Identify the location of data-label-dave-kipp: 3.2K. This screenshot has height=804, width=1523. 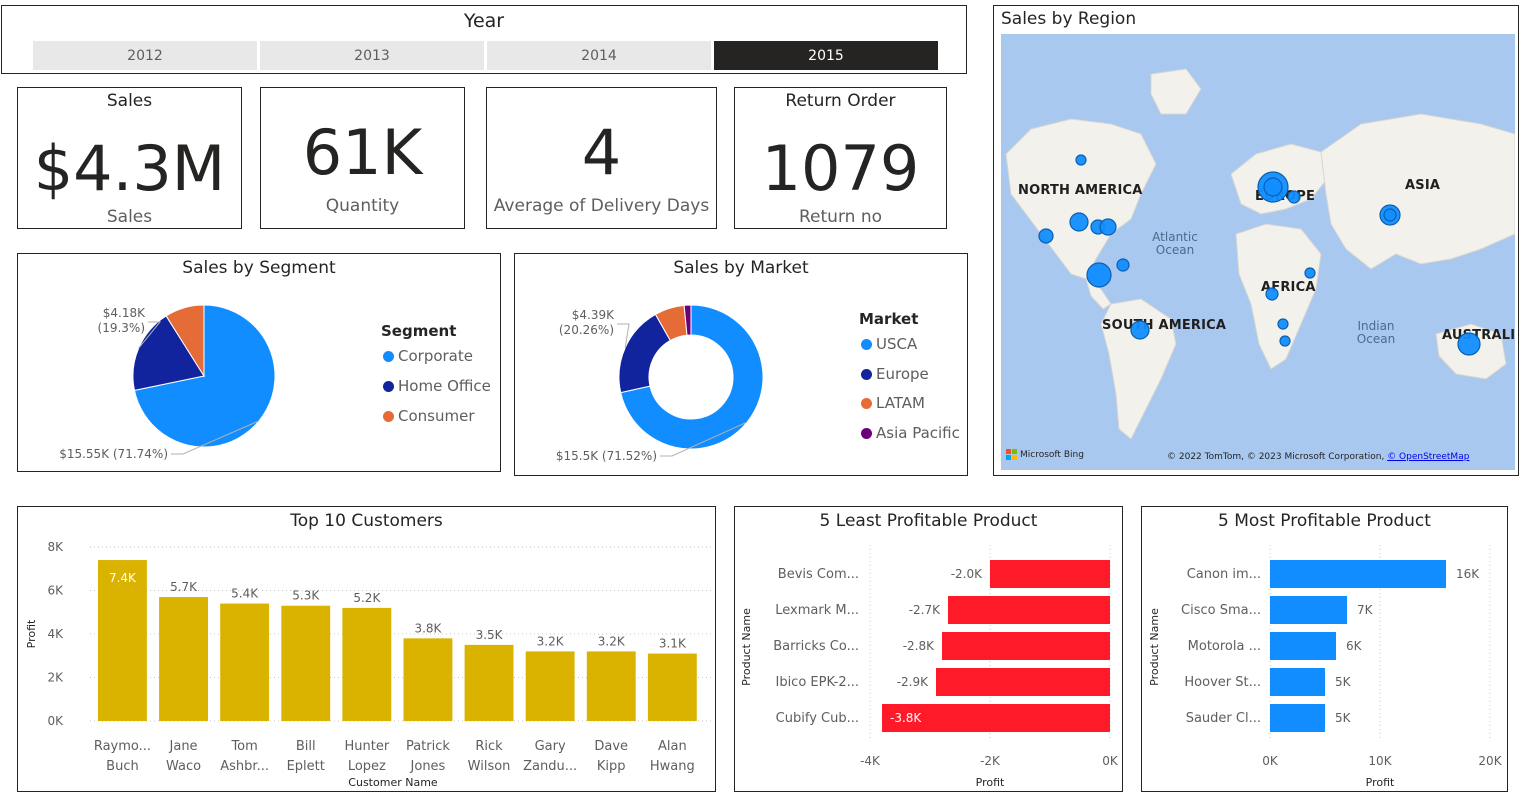
(612, 641).